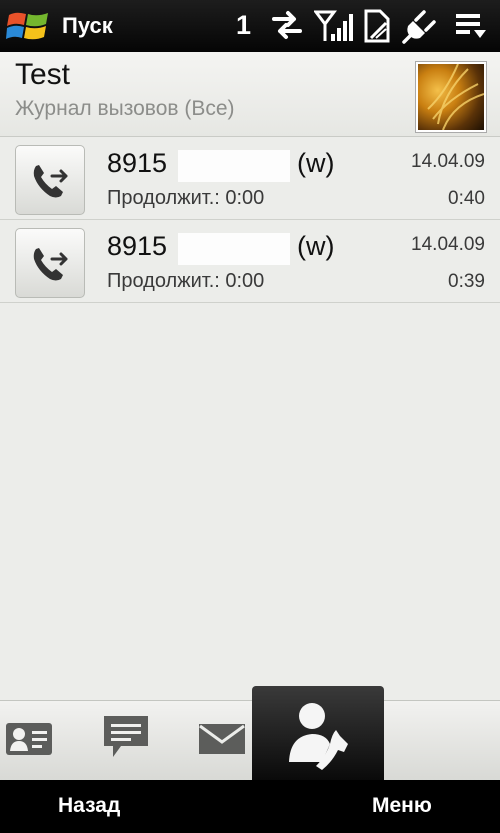  I want to click on call-time: 0:40, so click(466, 198).